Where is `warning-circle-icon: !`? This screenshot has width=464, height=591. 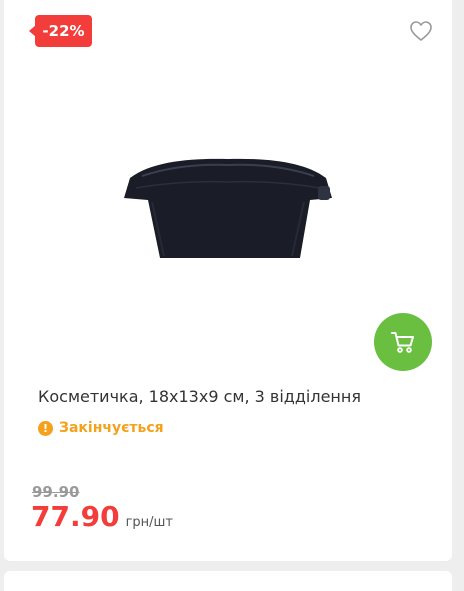
warning-circle-icon: ! is located at coordinates (45, 428).